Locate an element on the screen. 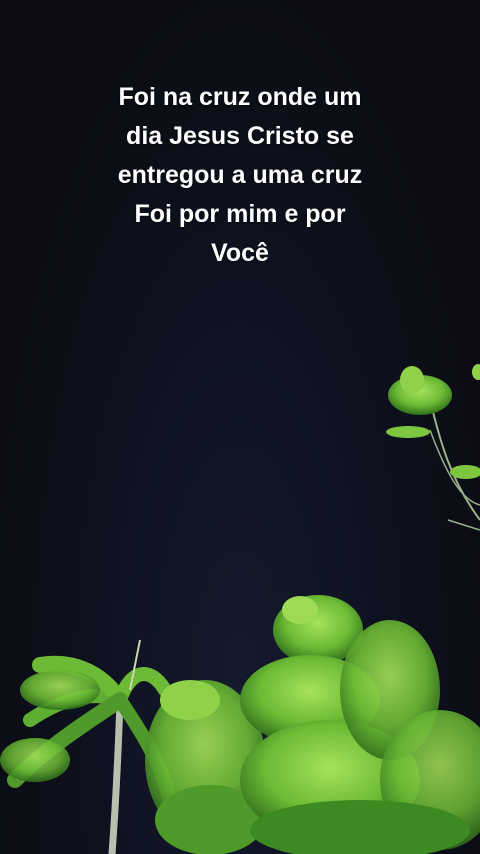  palm-tree is located at coordinates (88, 746).